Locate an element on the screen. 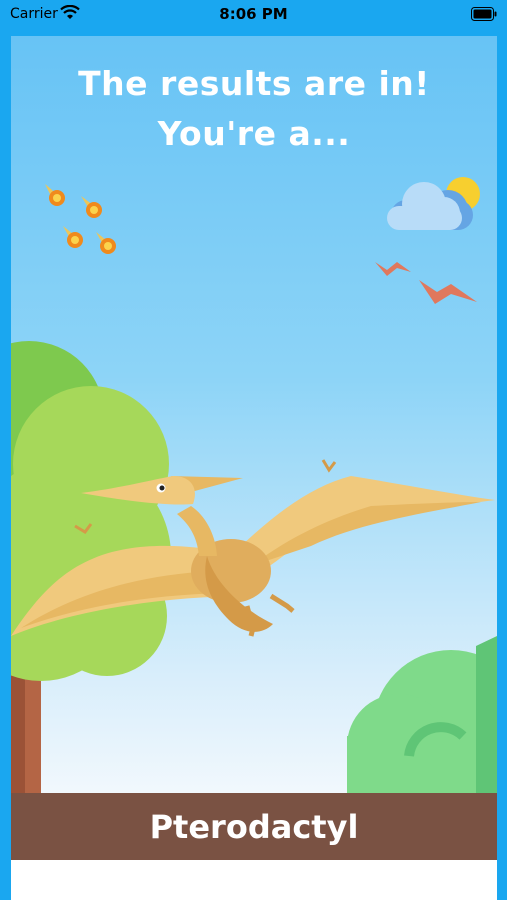 Image resolution: width=507 pixels, height=900 pixels. cloud-sun-icon is located at coordinates (433, 203).